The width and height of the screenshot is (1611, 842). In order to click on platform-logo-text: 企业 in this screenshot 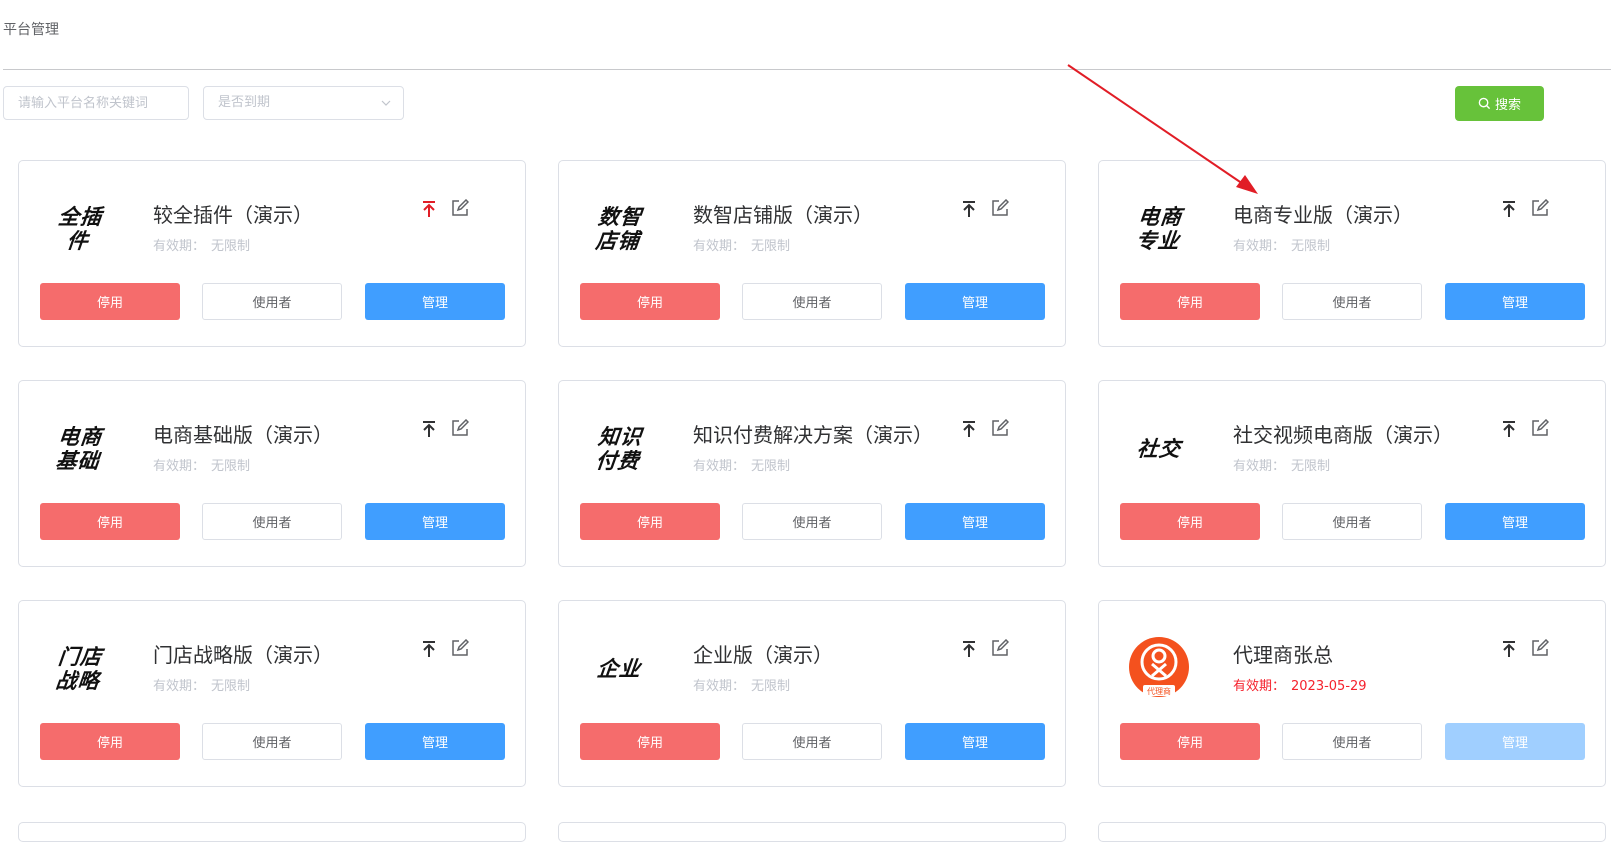, I will do `click(619, 669)`.